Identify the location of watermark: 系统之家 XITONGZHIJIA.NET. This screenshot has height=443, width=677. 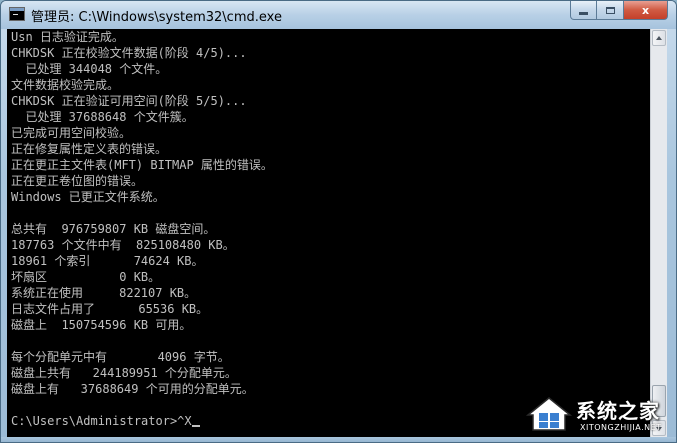
(598, 415).